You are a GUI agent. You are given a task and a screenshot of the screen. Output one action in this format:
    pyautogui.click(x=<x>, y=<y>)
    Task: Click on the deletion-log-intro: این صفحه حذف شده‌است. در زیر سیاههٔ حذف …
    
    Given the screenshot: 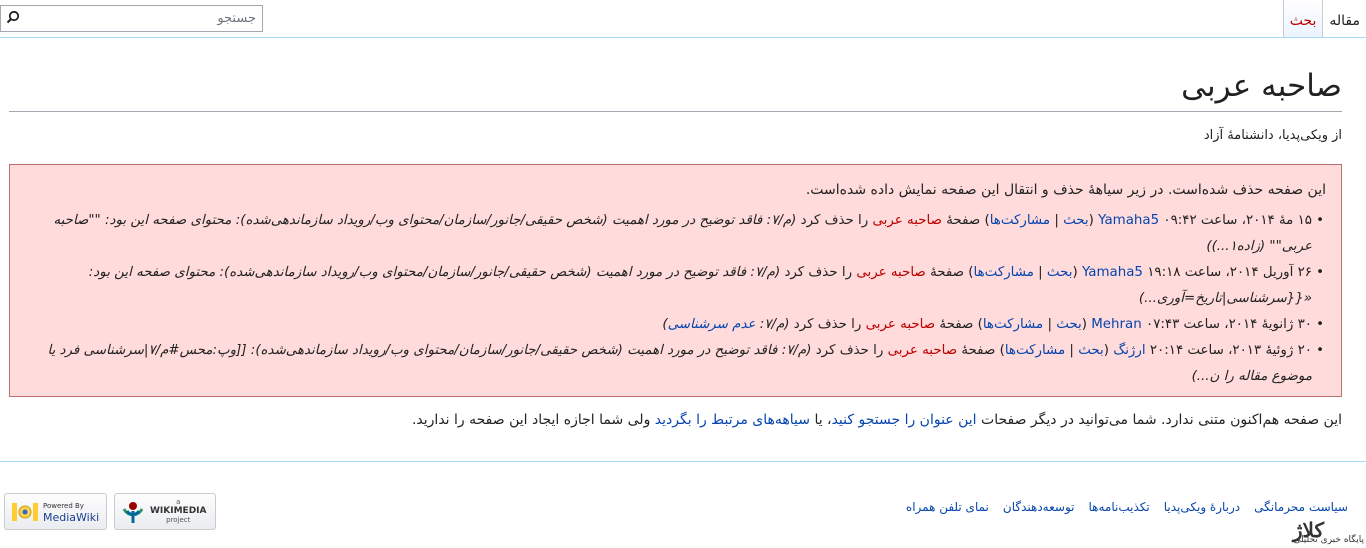 What is the action you would take?
    pyautogui.click(x=1065, y=190)
    